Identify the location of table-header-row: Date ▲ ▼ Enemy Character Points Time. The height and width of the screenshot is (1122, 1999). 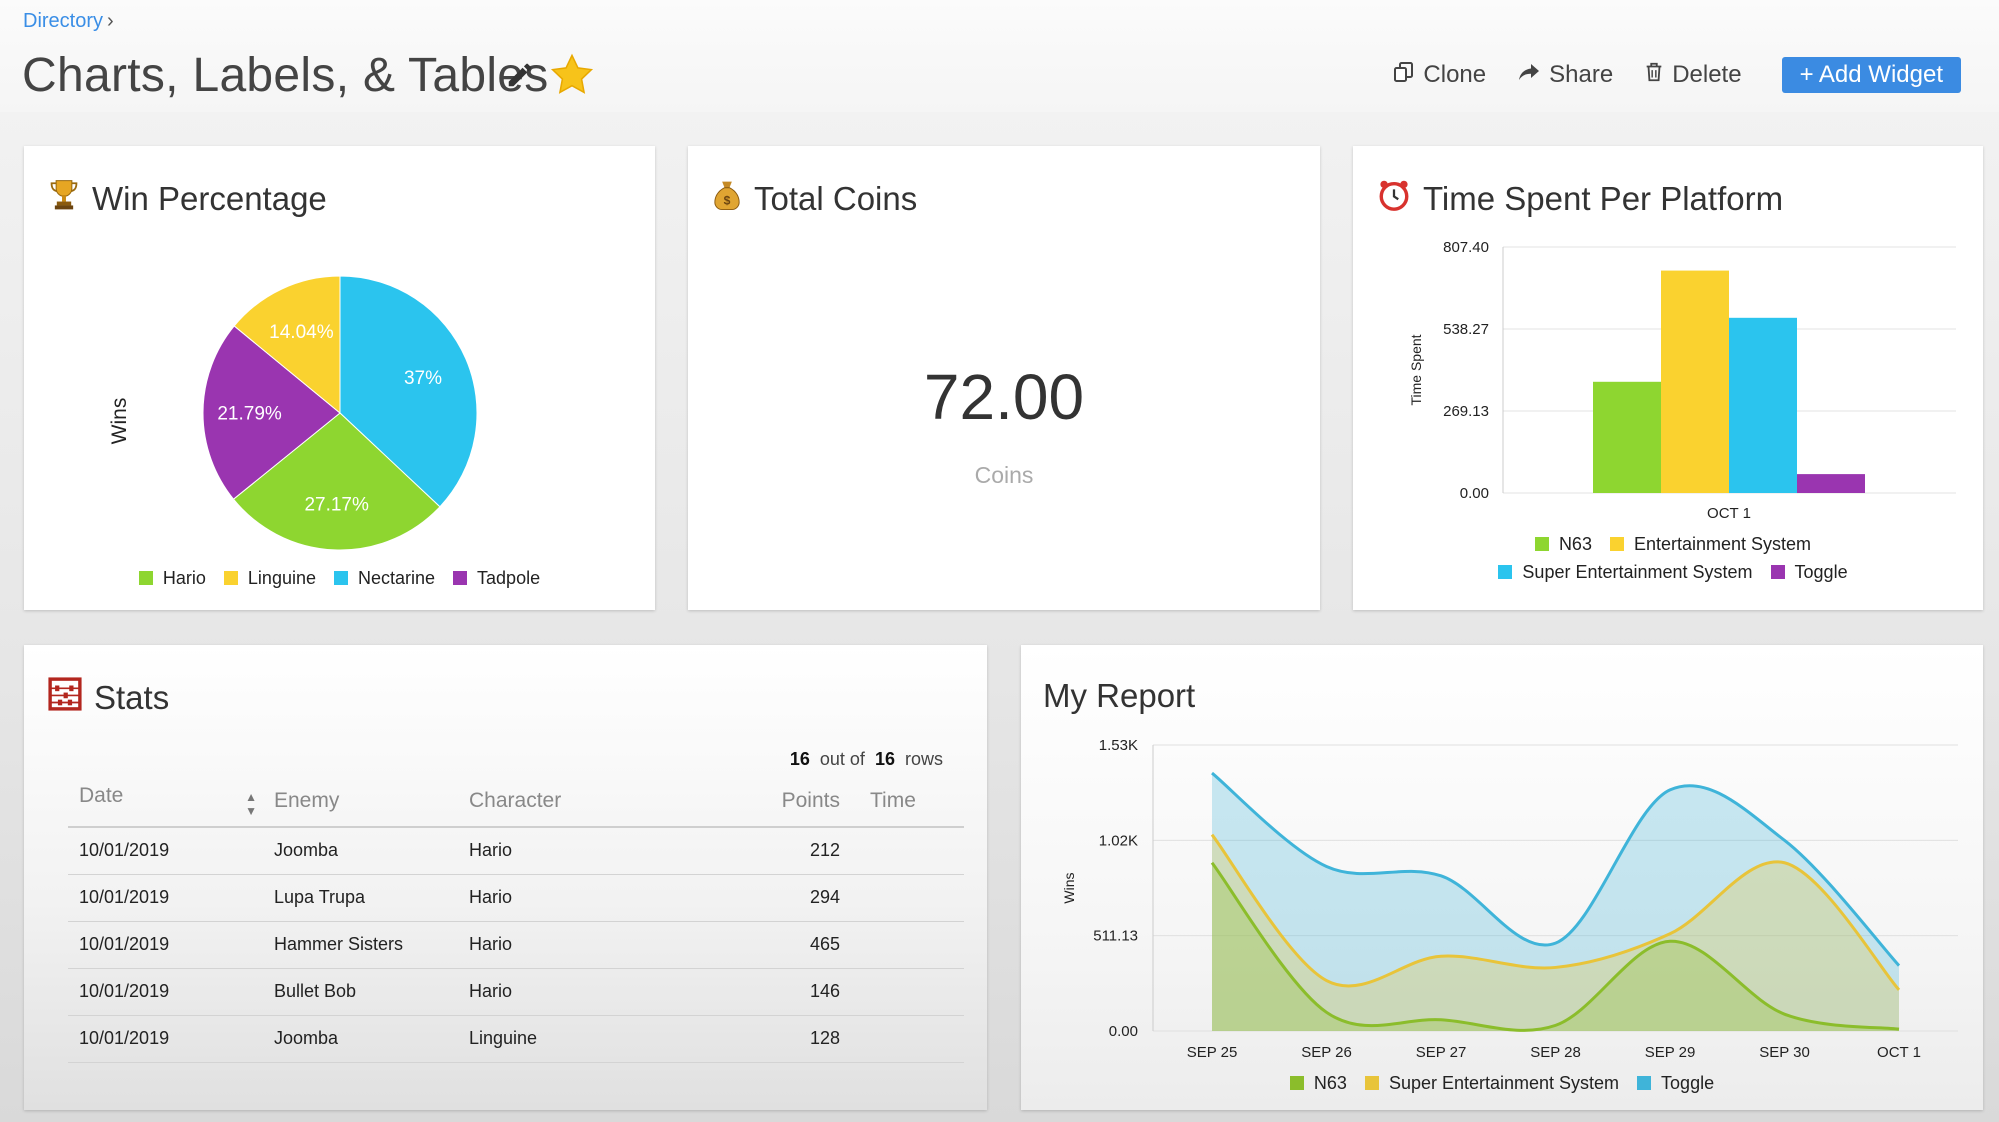
(516, 801).